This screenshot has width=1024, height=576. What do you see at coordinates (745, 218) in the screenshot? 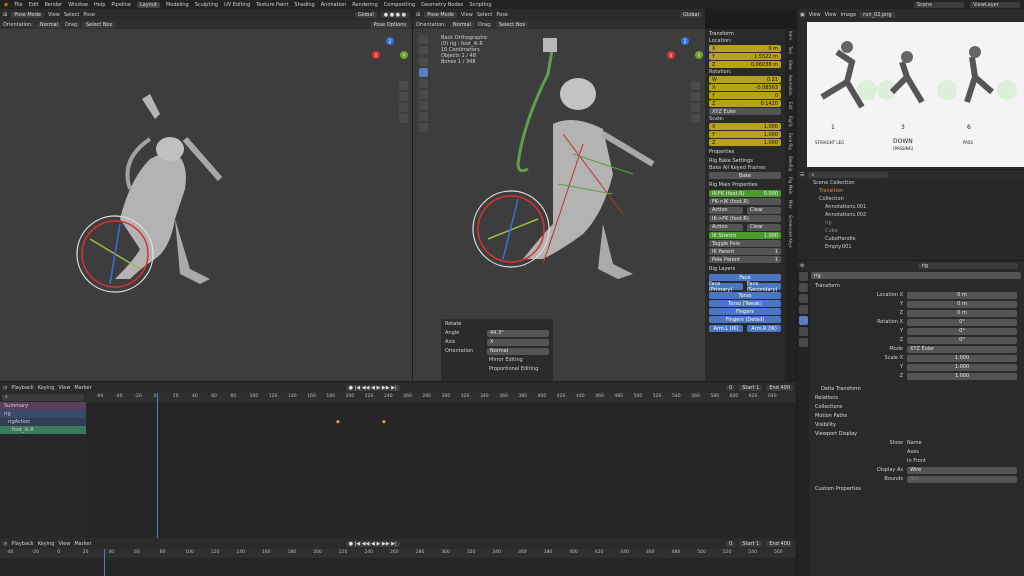
I see `ik-to-fk-button: IK->FK (foot.R)` at bounding box center [745, 218].